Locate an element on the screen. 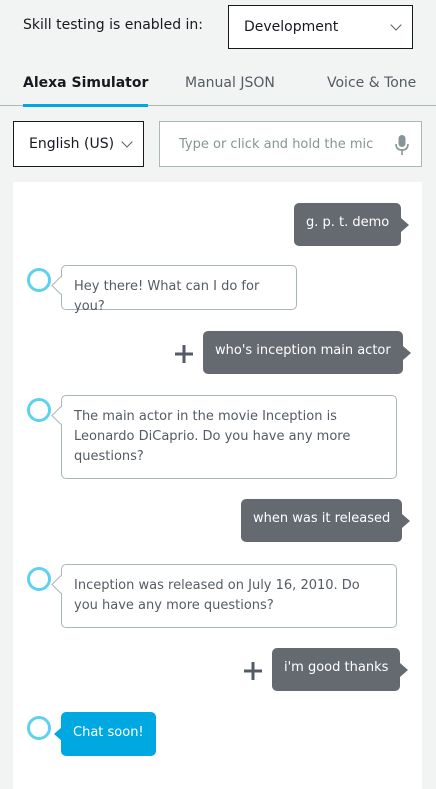  language-select: English (US) is located at coordinates (78, 144).